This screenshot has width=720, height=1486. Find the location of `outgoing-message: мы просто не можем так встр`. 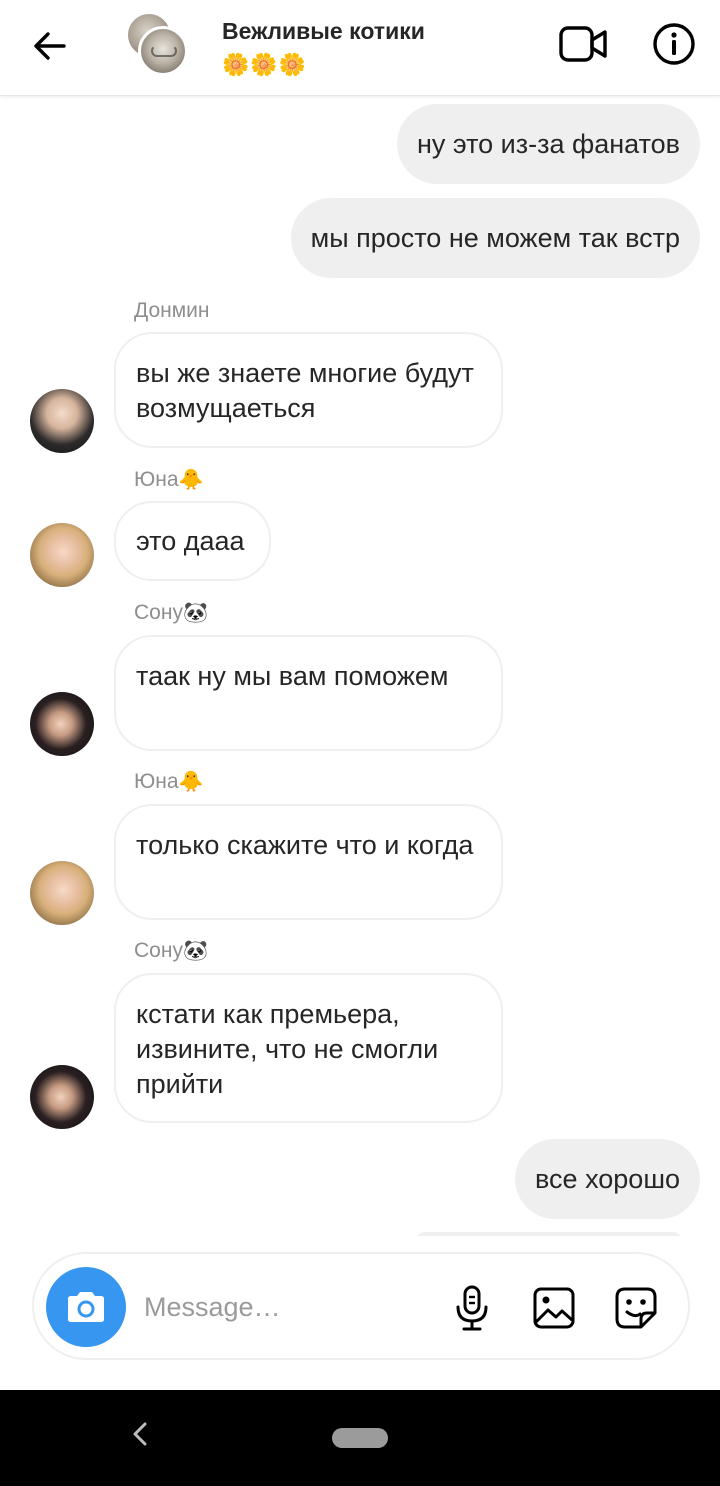

outgoing-message: мы просто не можем так встр is located at coordinates (495, 238).